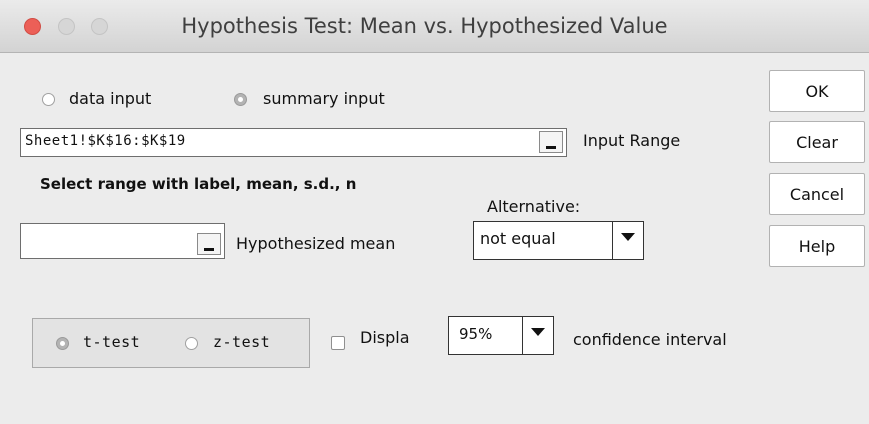  Describe the element at coordinates (240, 99) in the screenshot. I see `summary-input-radio` at that location.